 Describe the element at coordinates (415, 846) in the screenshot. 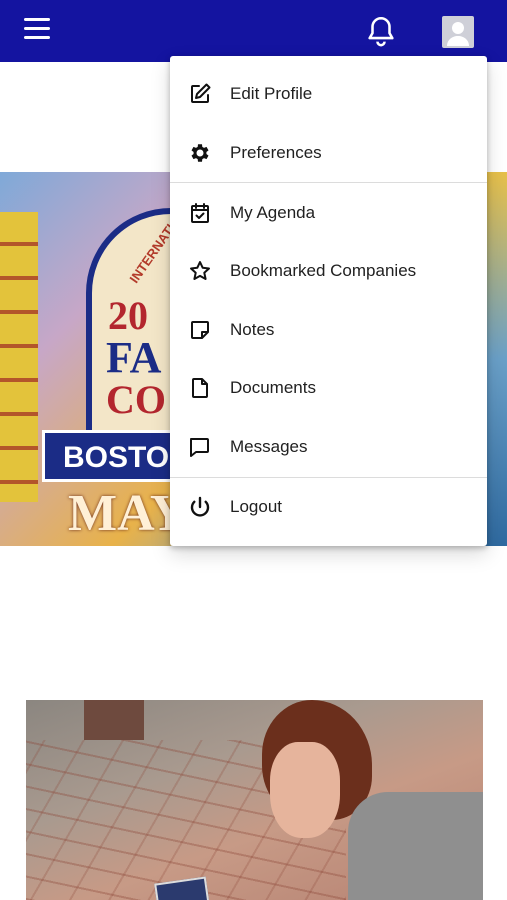

I see `photo-person-shirt` at that location.